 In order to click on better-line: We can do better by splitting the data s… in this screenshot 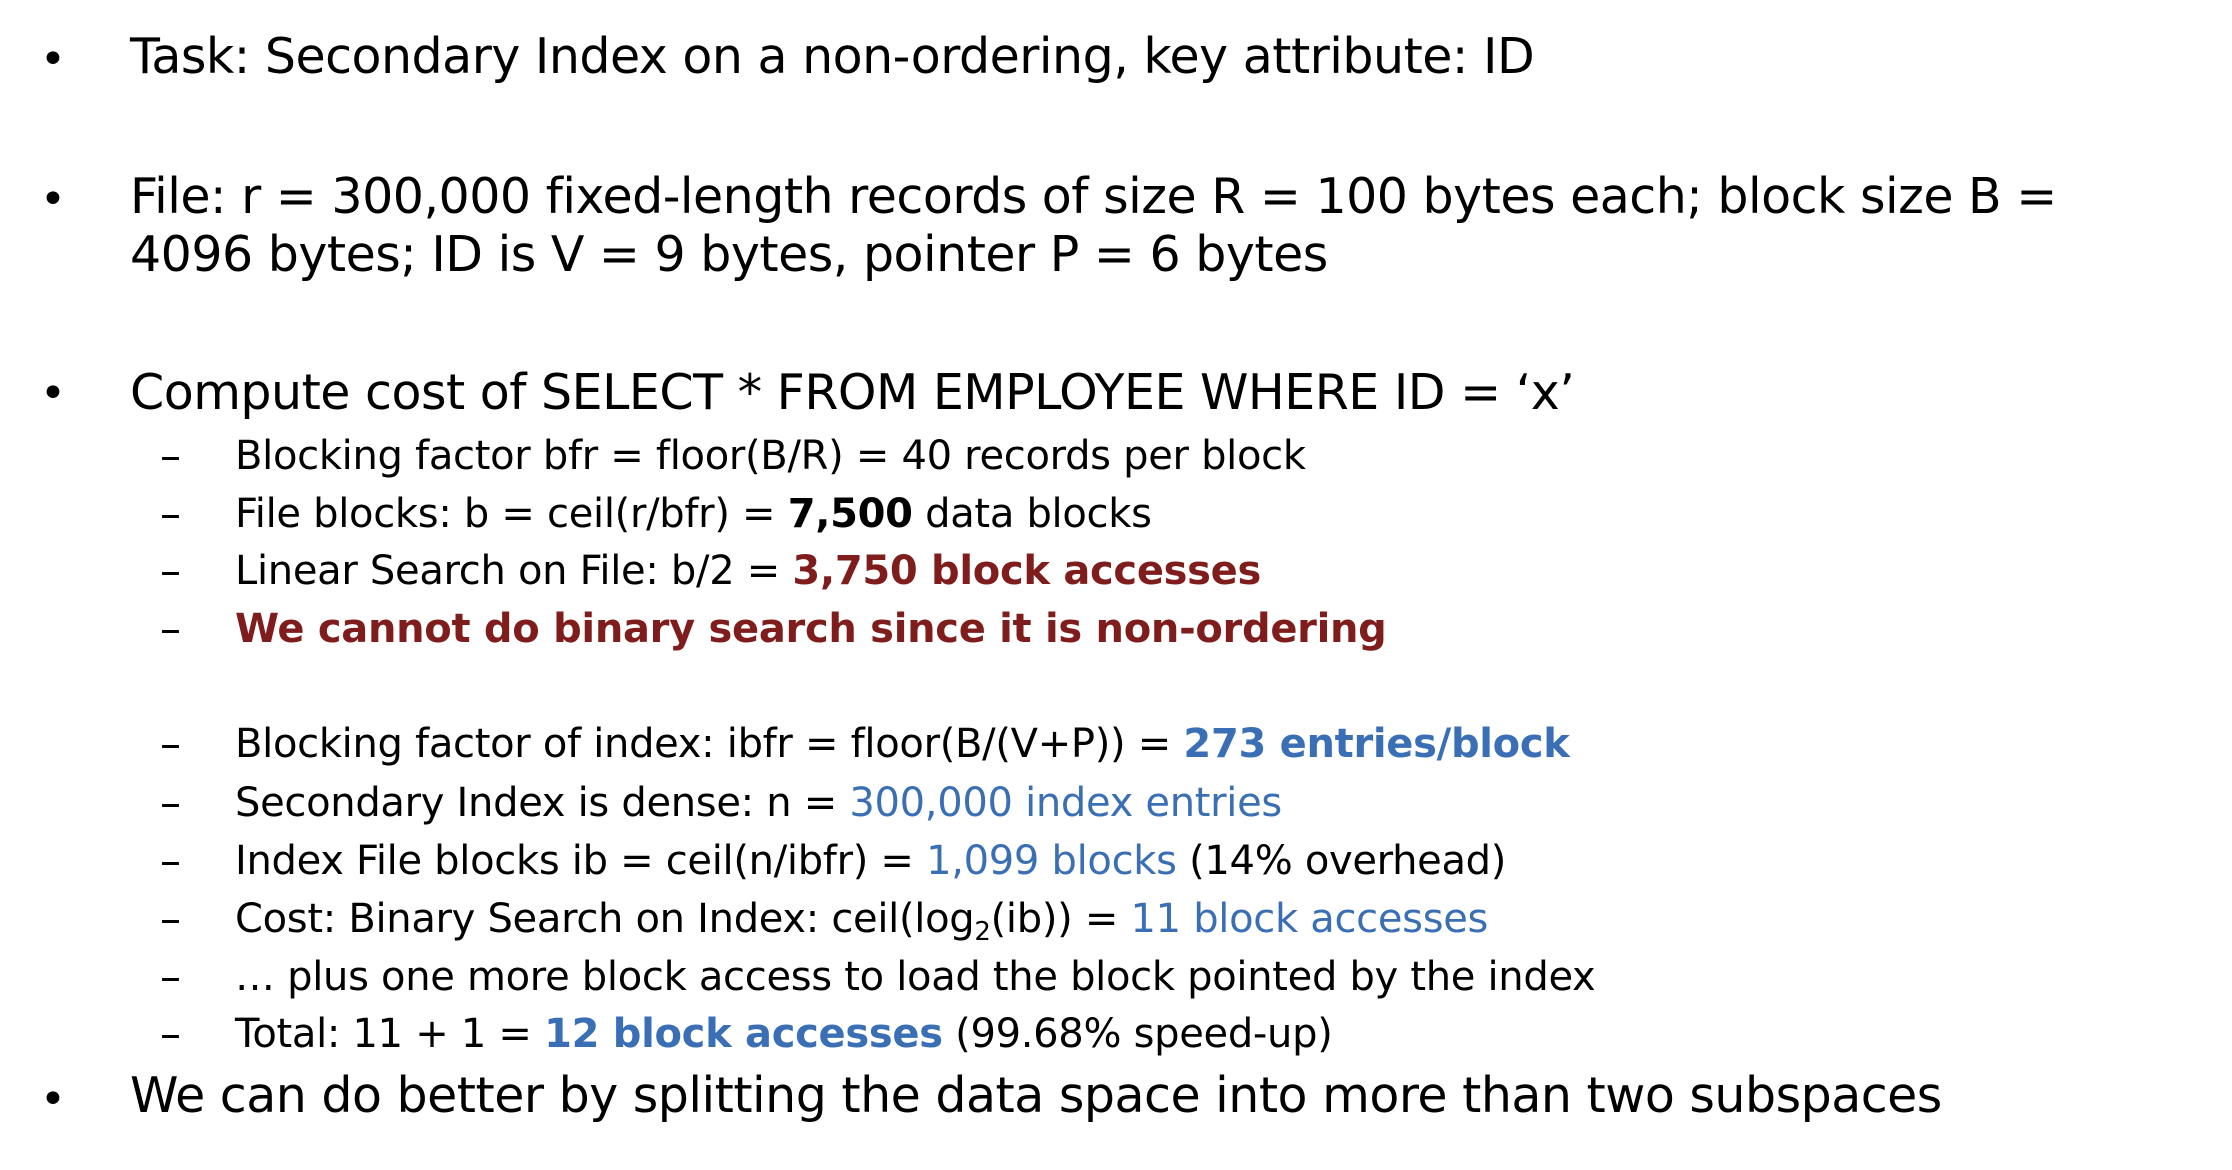, I will do `click(1036, 1095)`.